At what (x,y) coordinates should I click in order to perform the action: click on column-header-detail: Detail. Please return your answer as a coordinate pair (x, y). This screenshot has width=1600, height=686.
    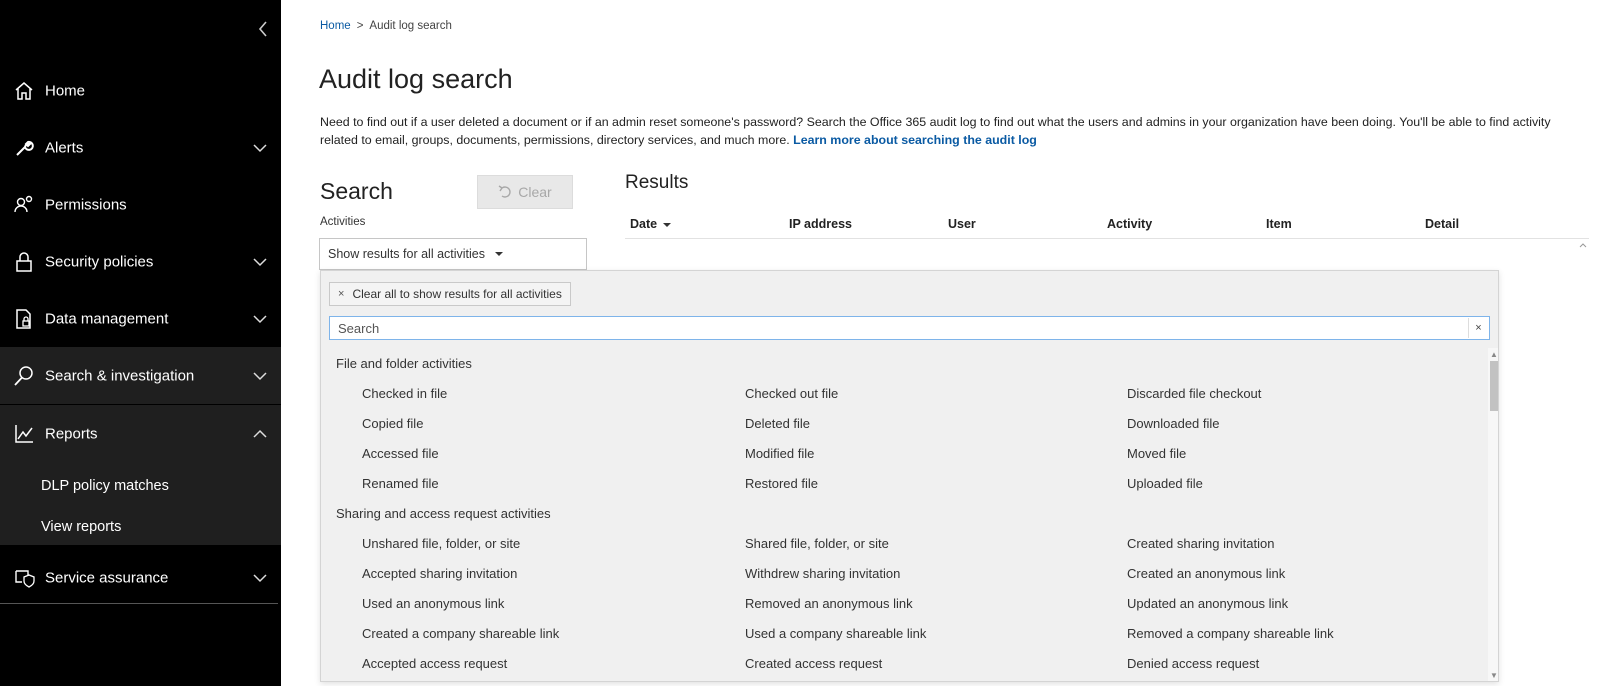
    Looking at the image, I should click on (1442, 224).